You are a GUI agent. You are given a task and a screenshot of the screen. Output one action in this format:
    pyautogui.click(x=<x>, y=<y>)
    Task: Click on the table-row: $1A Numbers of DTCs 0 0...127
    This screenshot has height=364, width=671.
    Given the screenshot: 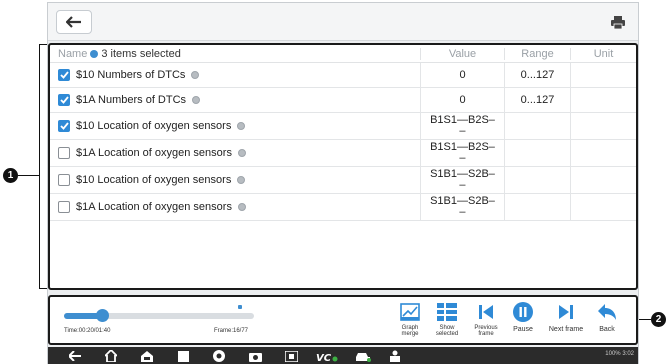 What is the action you would take?
    pyautogui.click(x=343, y=100)
    